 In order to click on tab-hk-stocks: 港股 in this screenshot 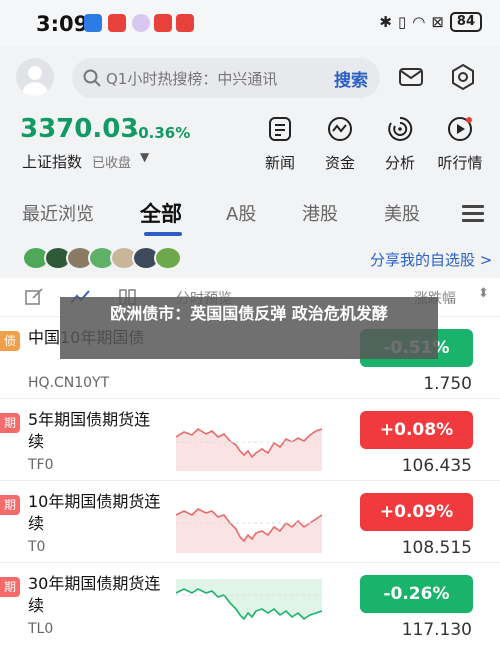, I will do `click(320, 213)`.